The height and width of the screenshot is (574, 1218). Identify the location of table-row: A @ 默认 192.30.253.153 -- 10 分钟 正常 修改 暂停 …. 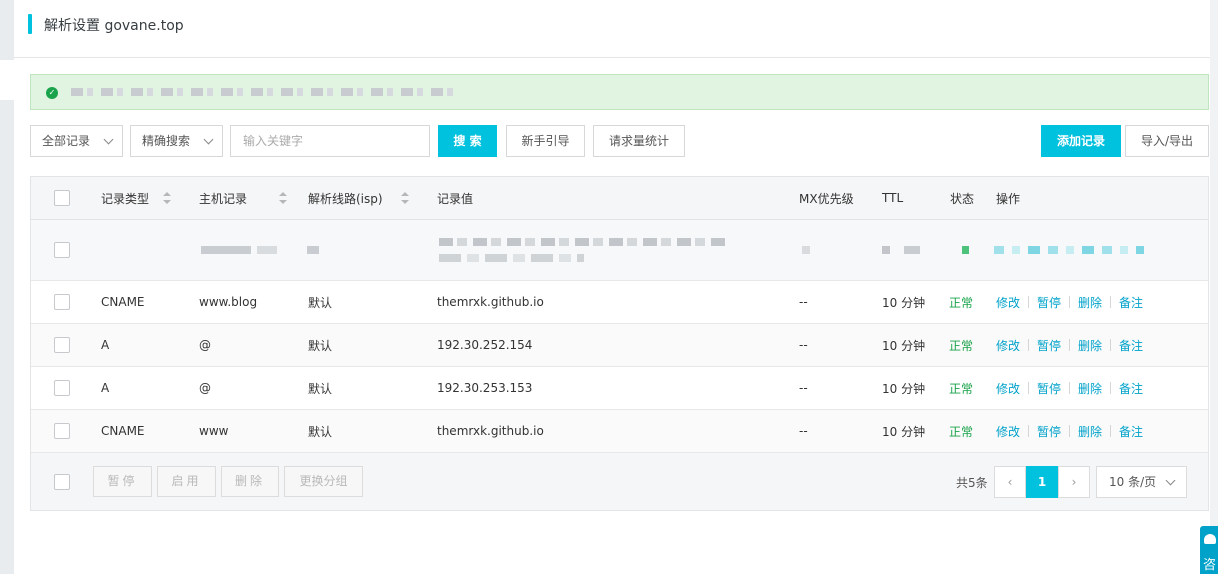
(619, 388).